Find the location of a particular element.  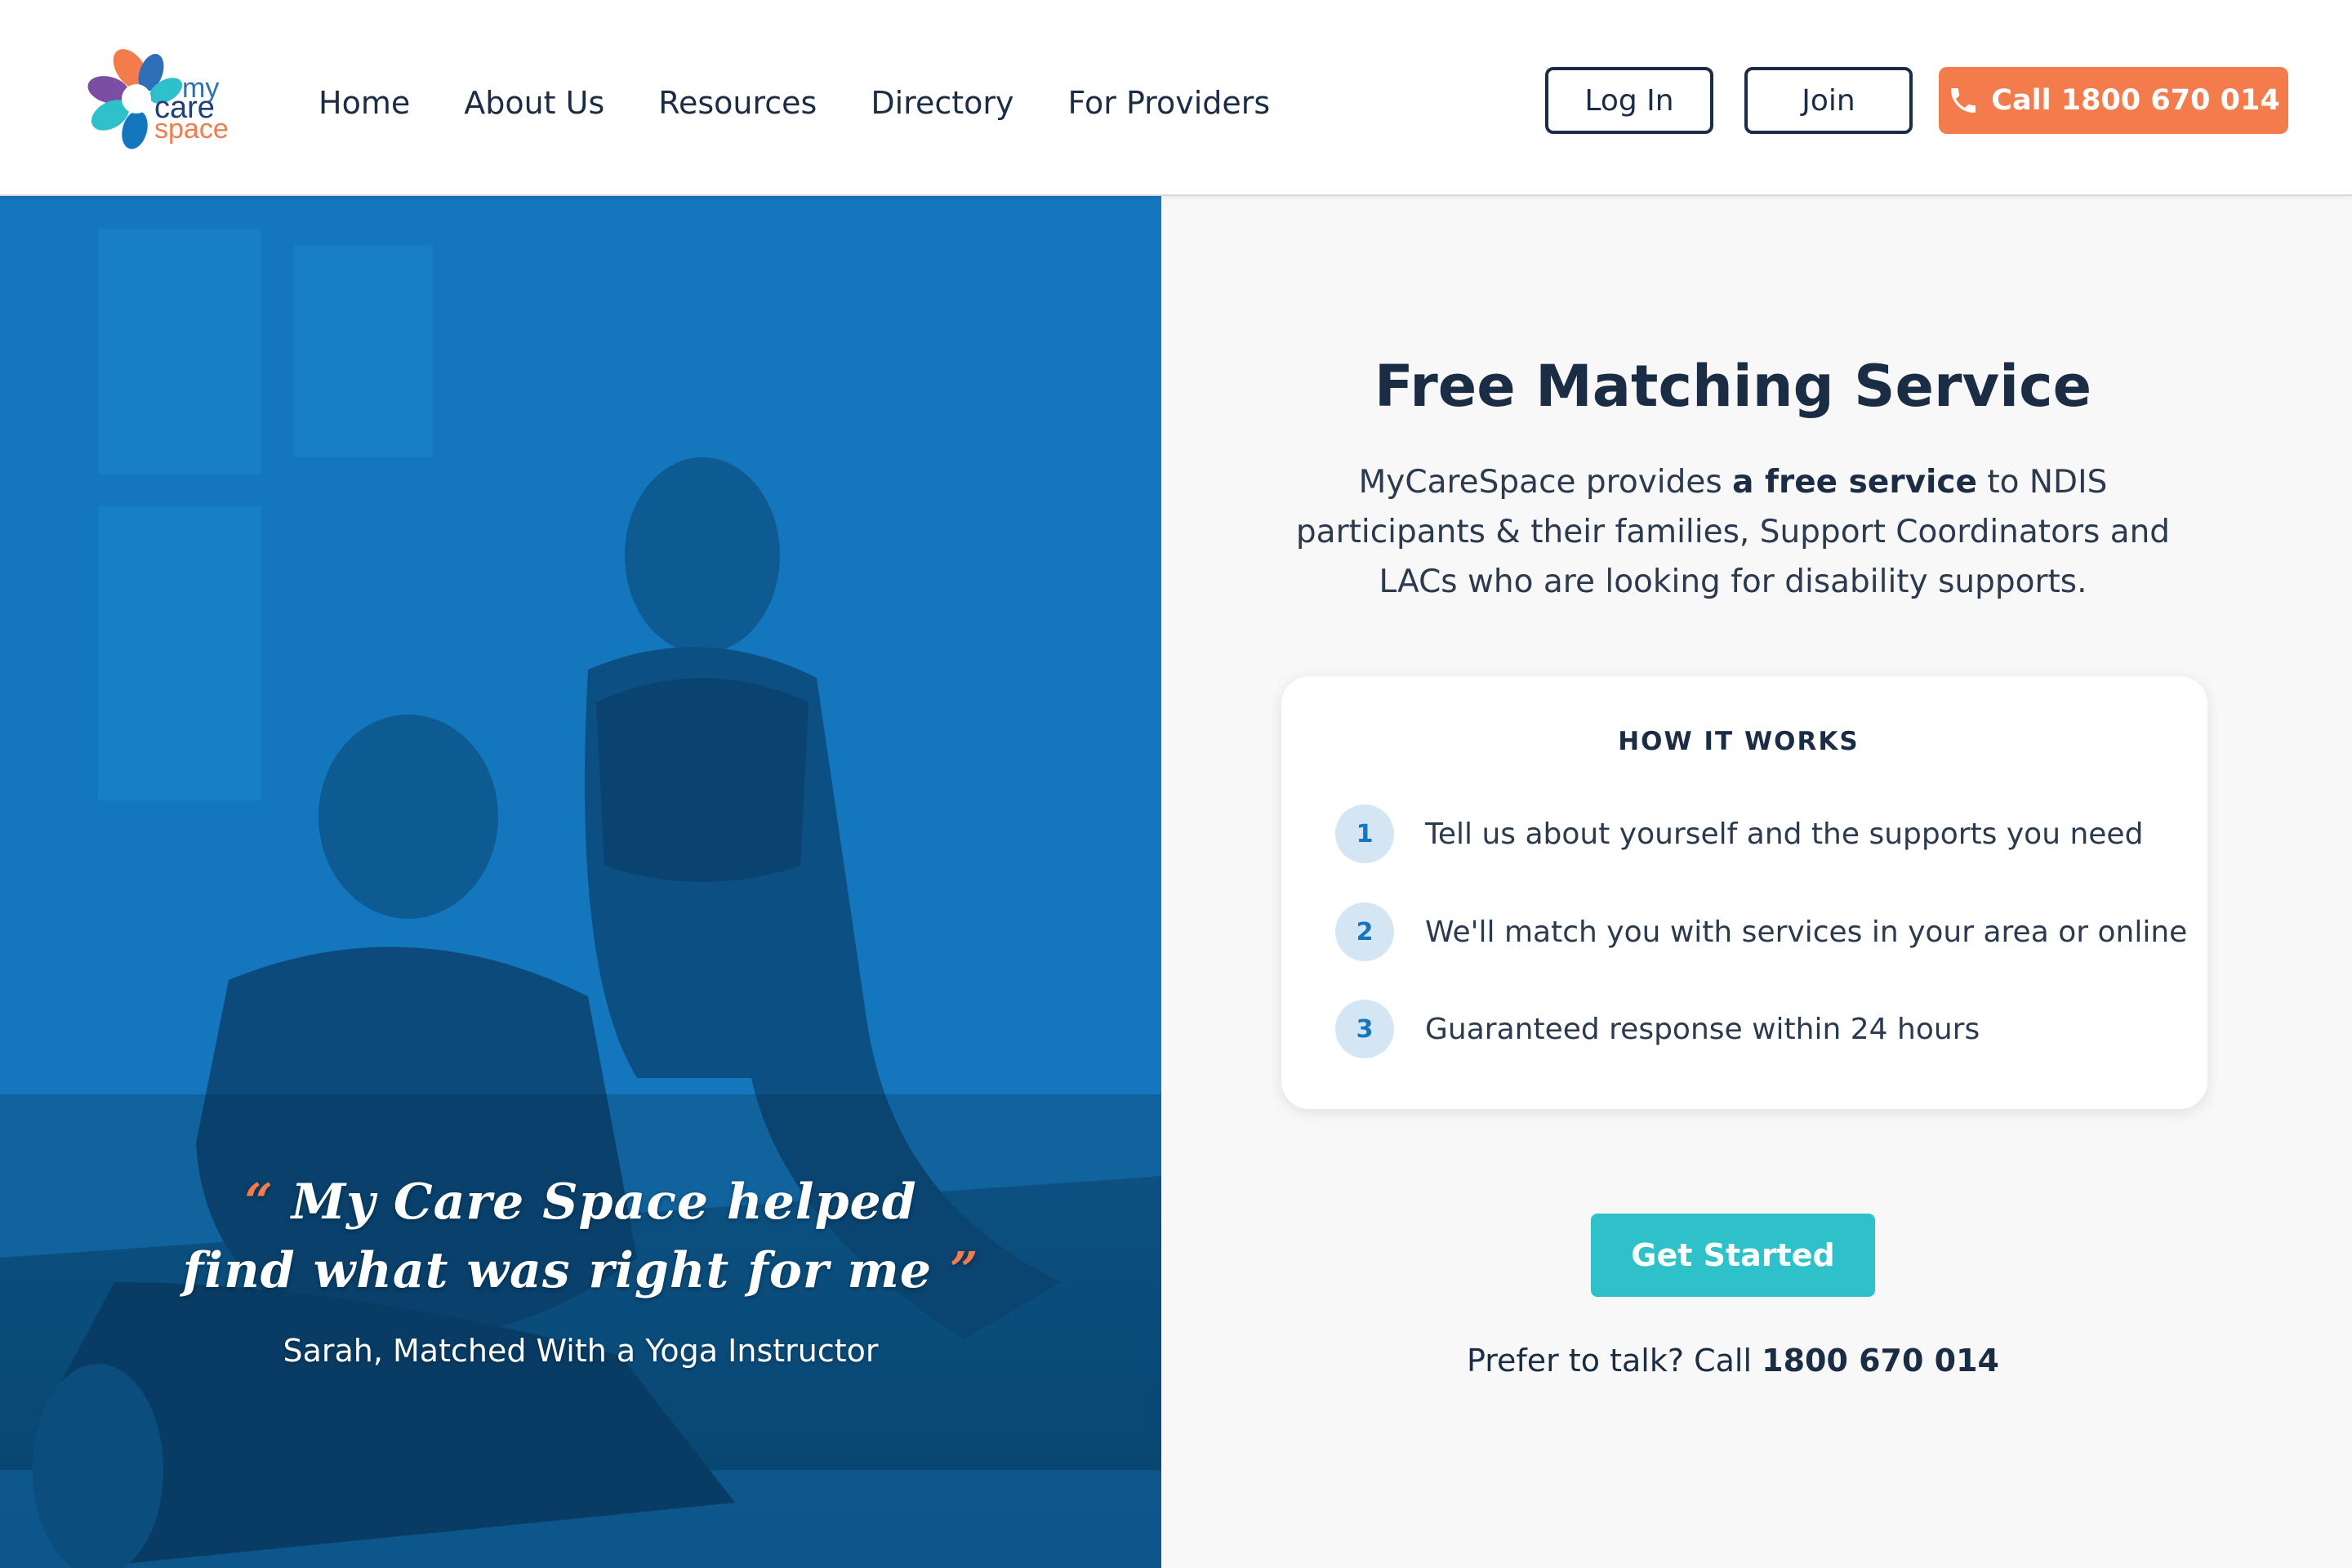

quote-text-line-1: My Care Space helped is located at coordinates (604, 1202).